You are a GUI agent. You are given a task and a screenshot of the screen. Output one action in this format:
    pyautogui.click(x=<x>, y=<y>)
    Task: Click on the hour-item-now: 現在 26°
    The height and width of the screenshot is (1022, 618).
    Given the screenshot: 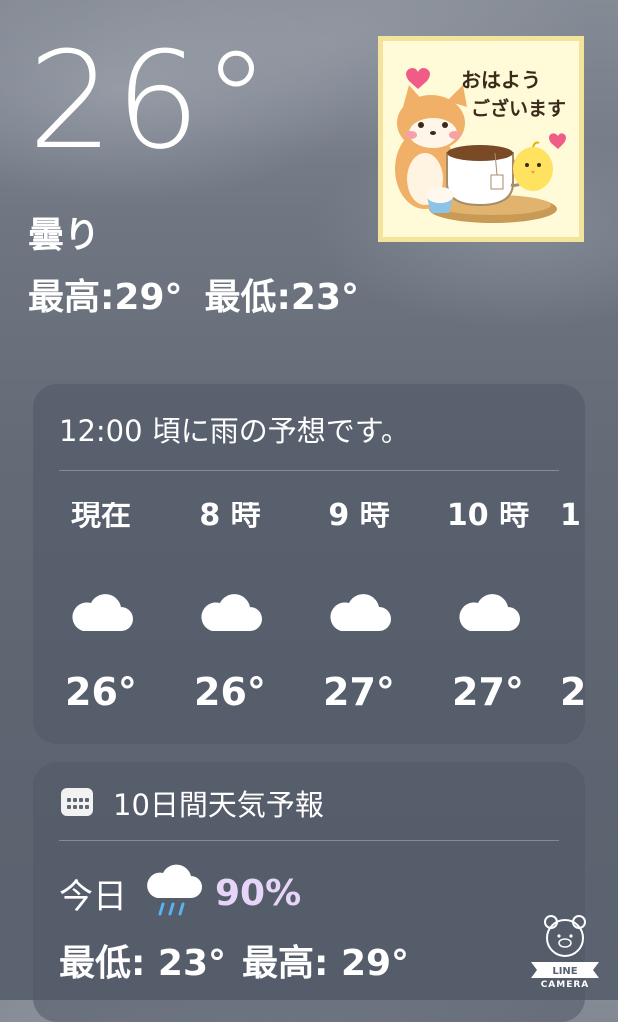 What is the action you would take?
    pyautogui.click(x=101, y=608)
    